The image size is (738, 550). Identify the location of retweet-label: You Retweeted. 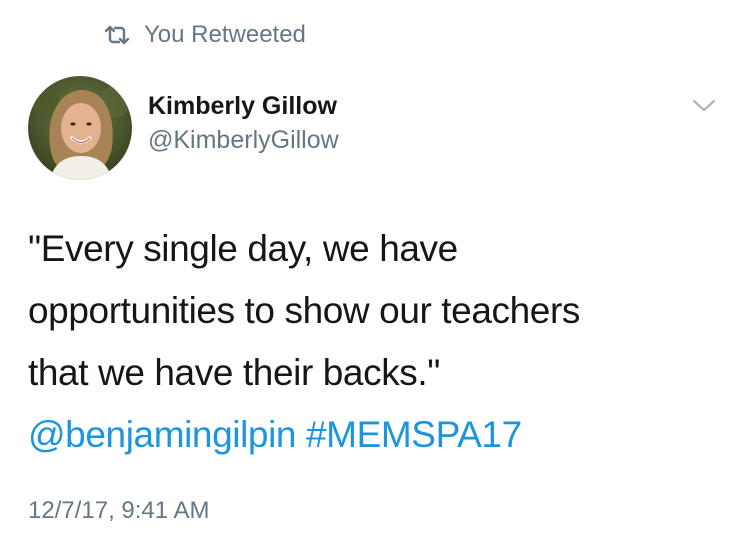
(225, 34).